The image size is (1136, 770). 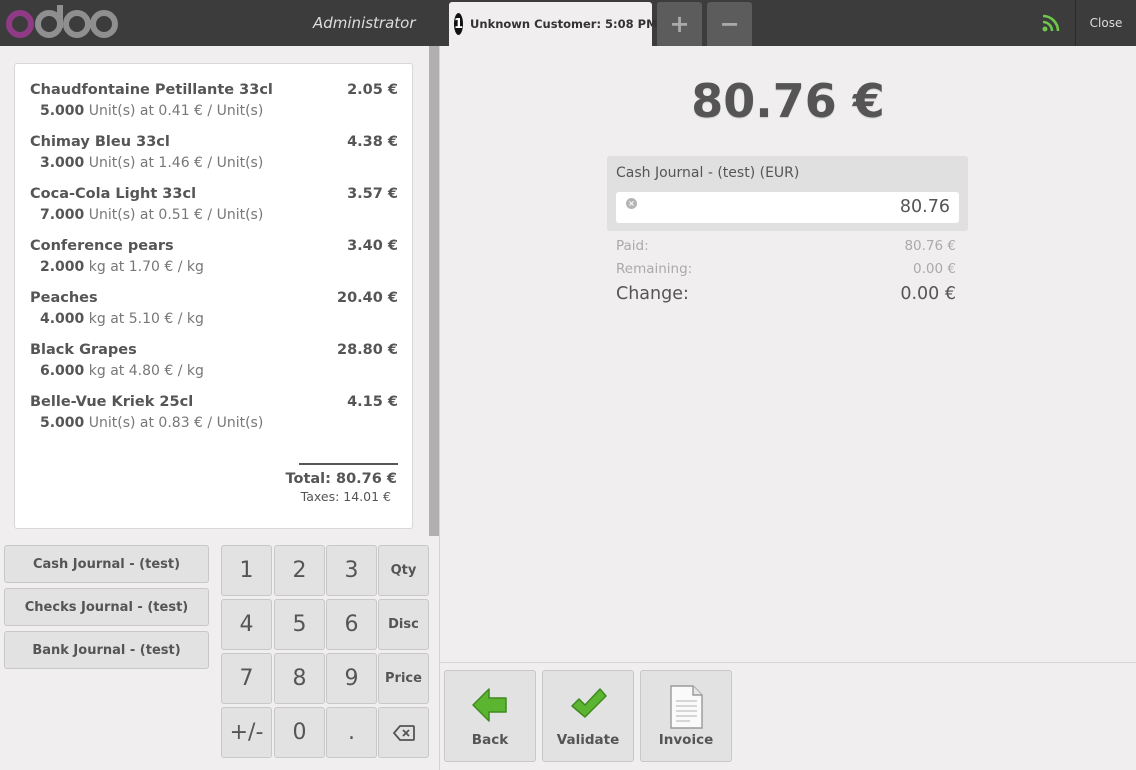 What do you see at coordinates (372, 194) in the screenshot?
I see `orderline-price: 3.57 €` at bounding box center [372, 194].